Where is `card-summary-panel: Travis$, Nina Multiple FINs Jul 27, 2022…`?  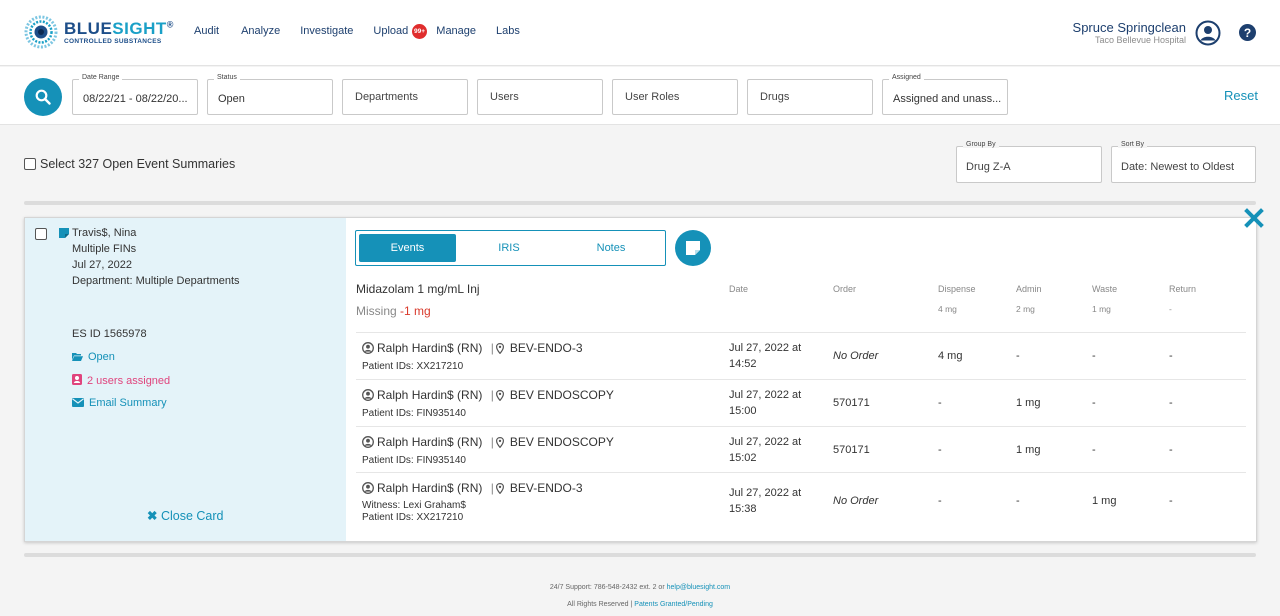 card-summary-panel: Travis$, Nina Multiple FINs Jul 27, 2022… is located at coordinates (185, 379).